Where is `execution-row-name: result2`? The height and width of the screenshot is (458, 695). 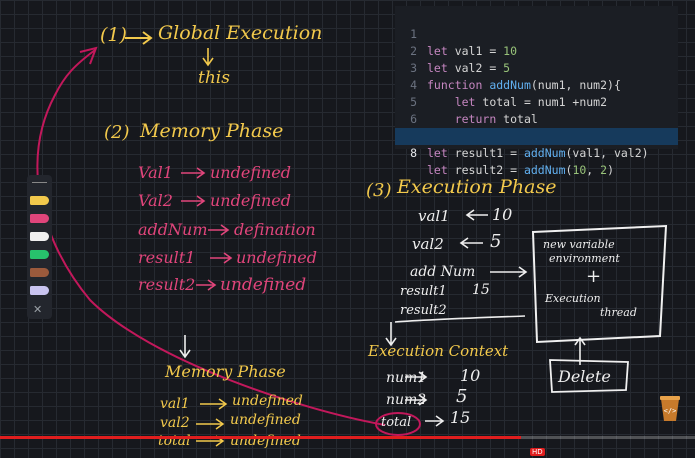
execution-row-name: result2 is located at coordinates (423, 310).